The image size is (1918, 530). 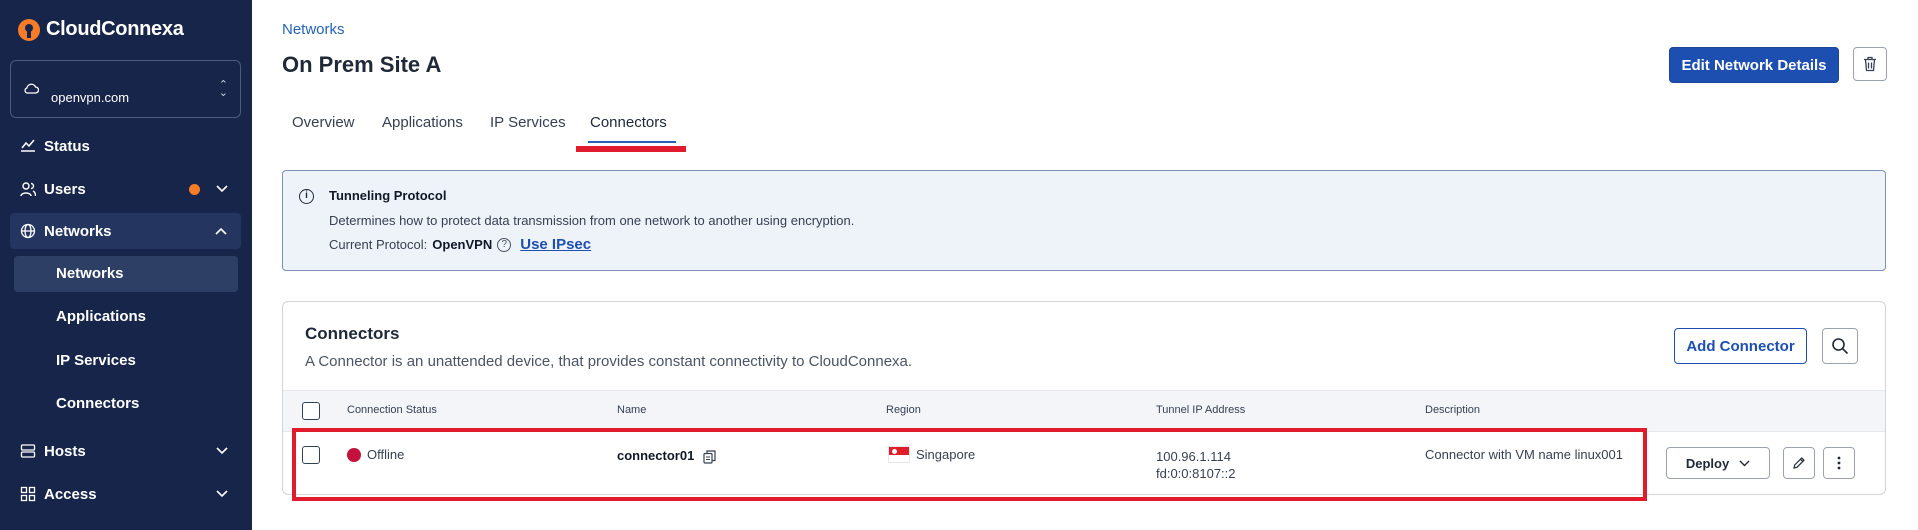 I want to click on notice-title: Tunneling Protocol, so click(x=388, y=195).